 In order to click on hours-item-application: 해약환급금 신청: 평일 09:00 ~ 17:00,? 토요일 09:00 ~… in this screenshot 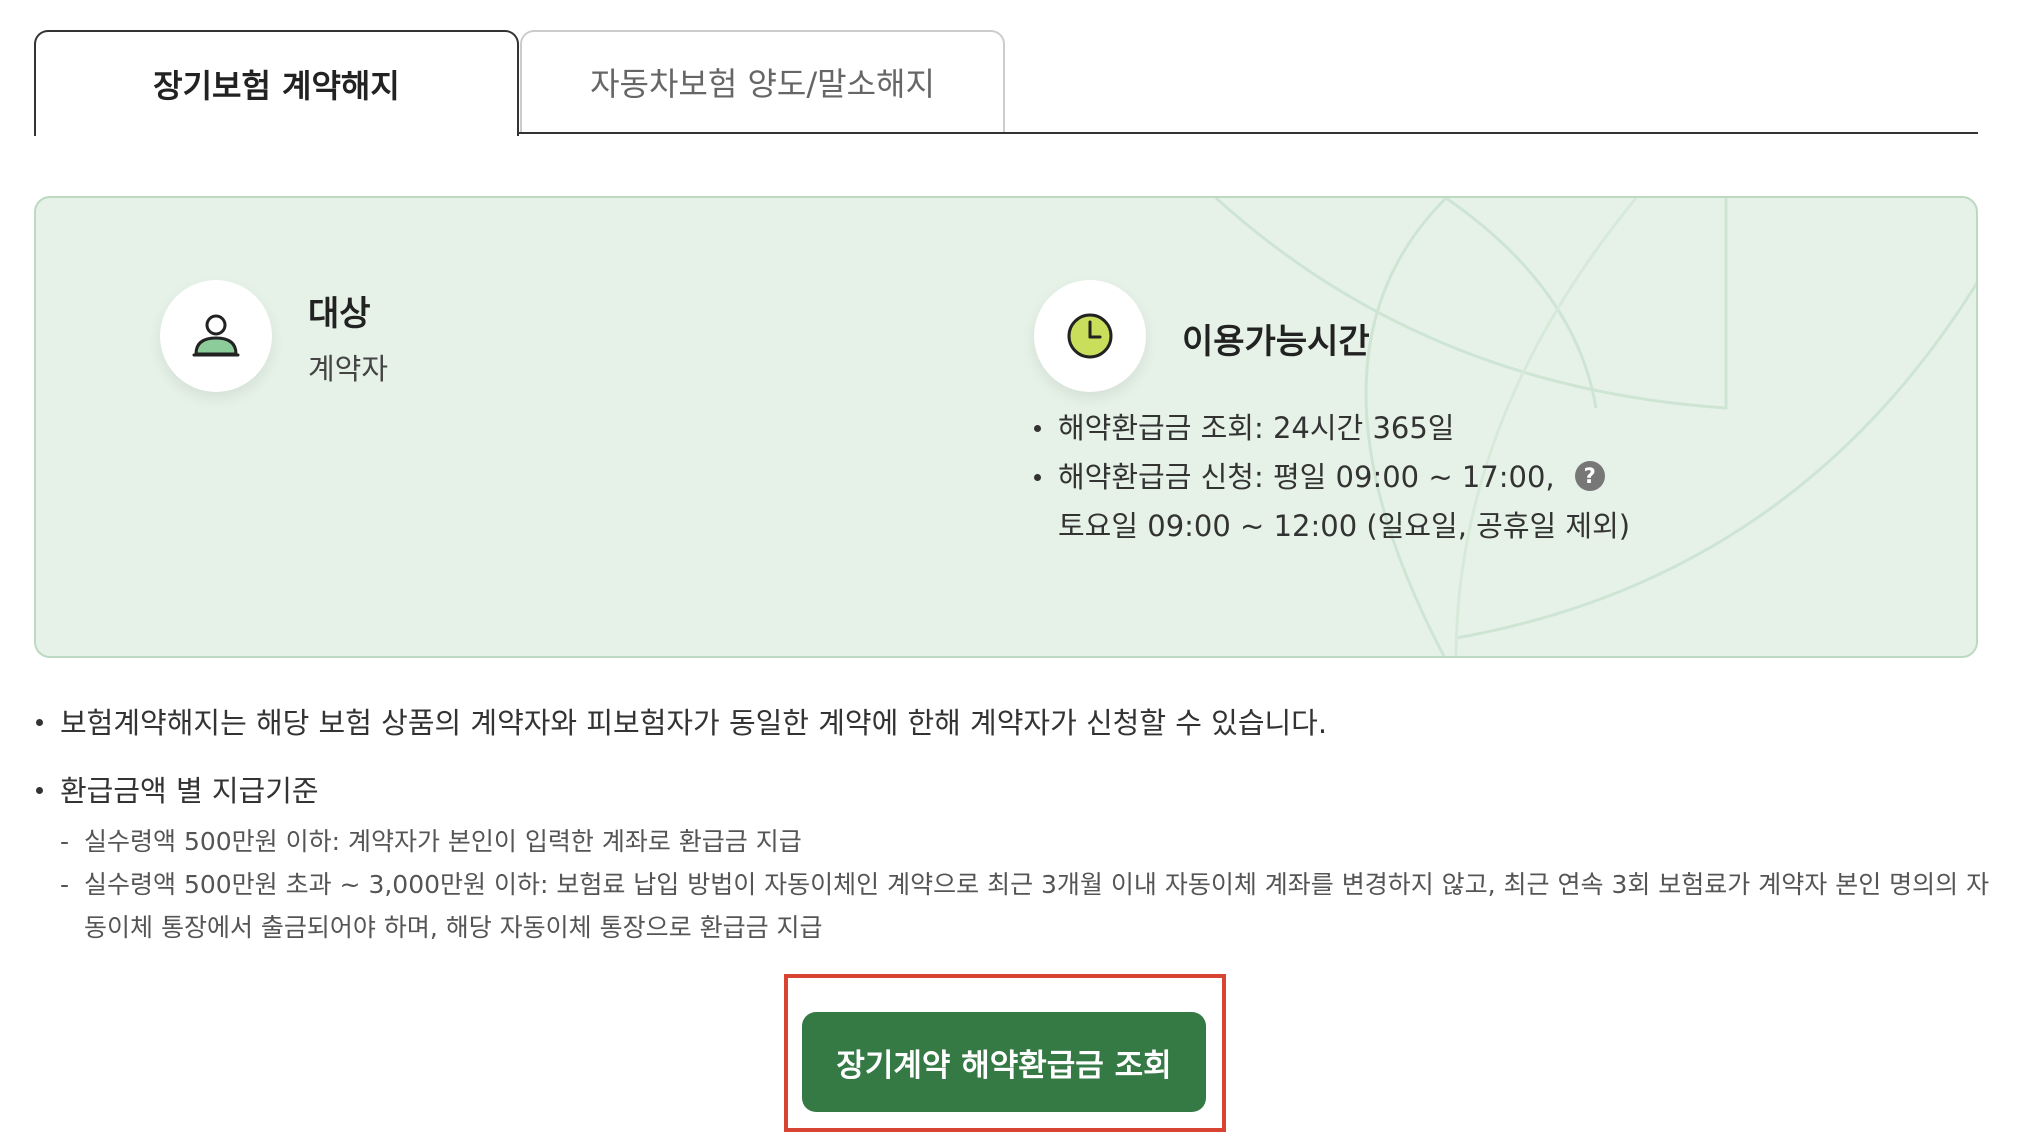, I will do `click(1482, 502)`.